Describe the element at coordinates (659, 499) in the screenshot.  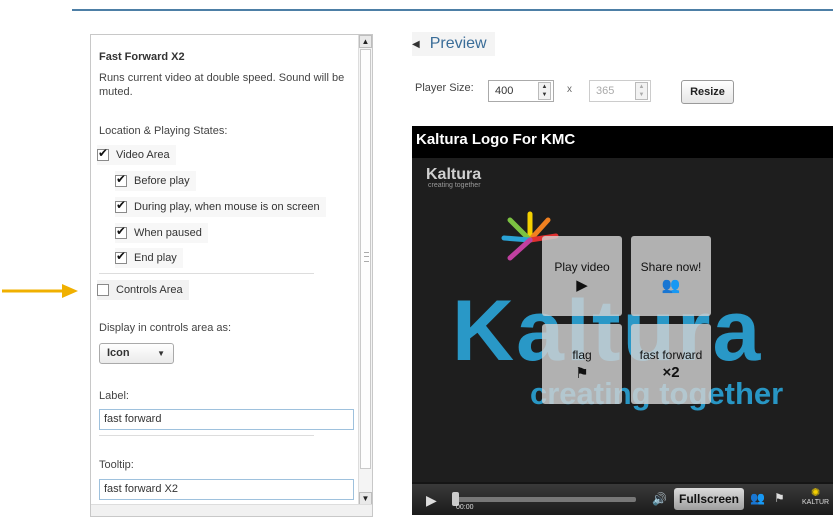
I see `volume-icon: 🔊` at that location.